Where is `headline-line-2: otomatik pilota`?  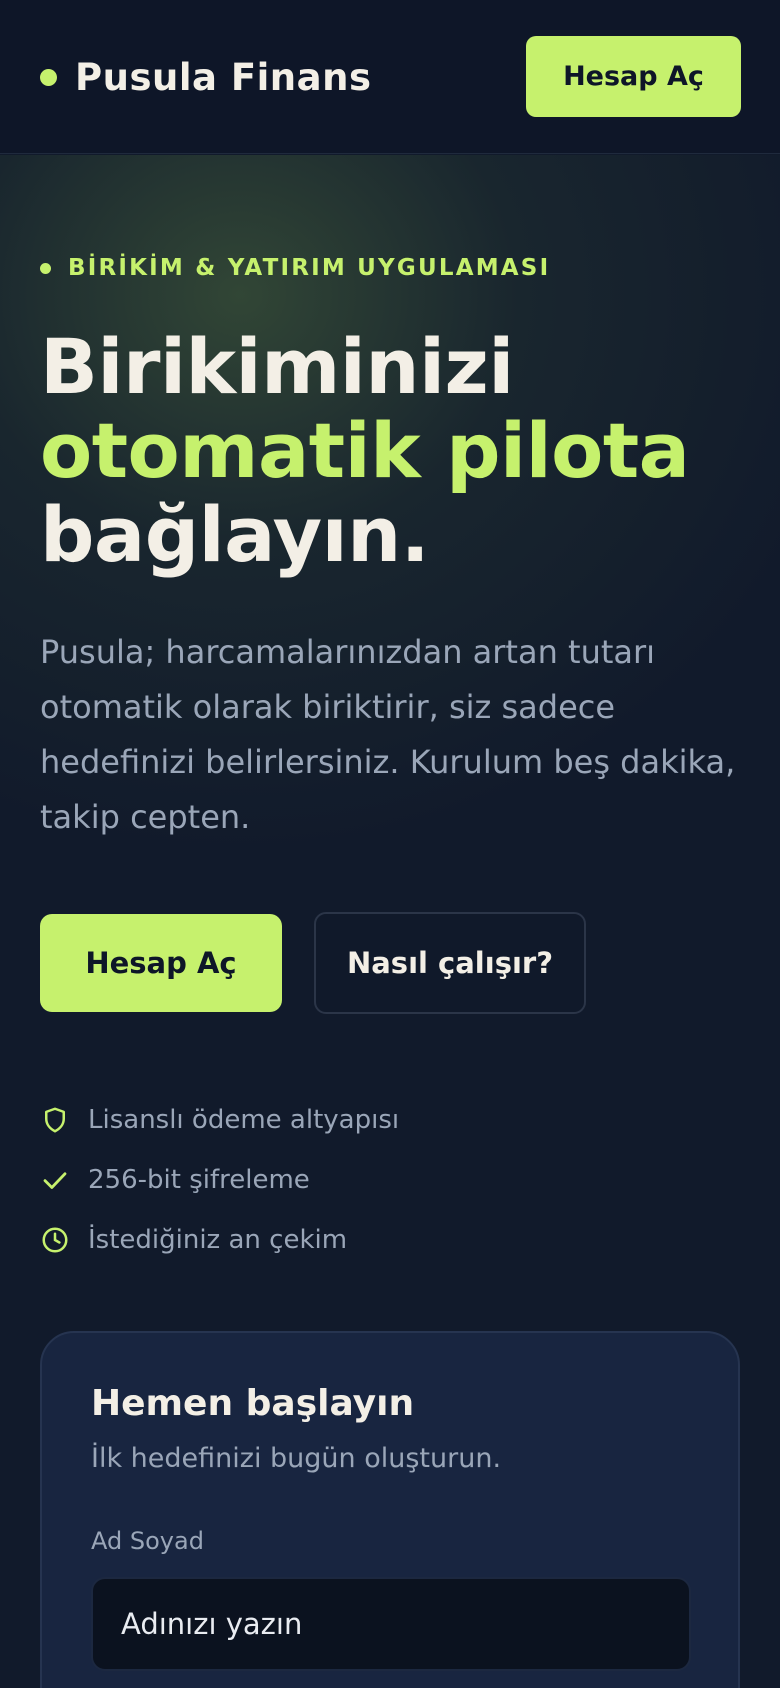 headline-line-2: otomatik pilota is located at coordinates (365, 450).